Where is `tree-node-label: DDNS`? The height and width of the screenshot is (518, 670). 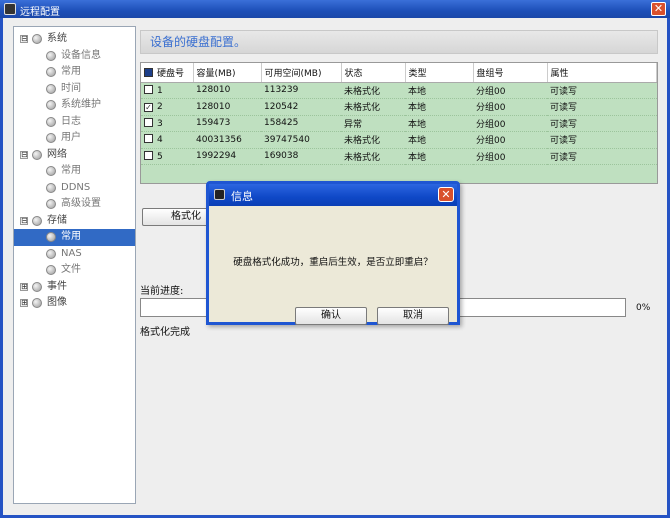
tree-node-label: DDNS is located at coordinates (76, 187).